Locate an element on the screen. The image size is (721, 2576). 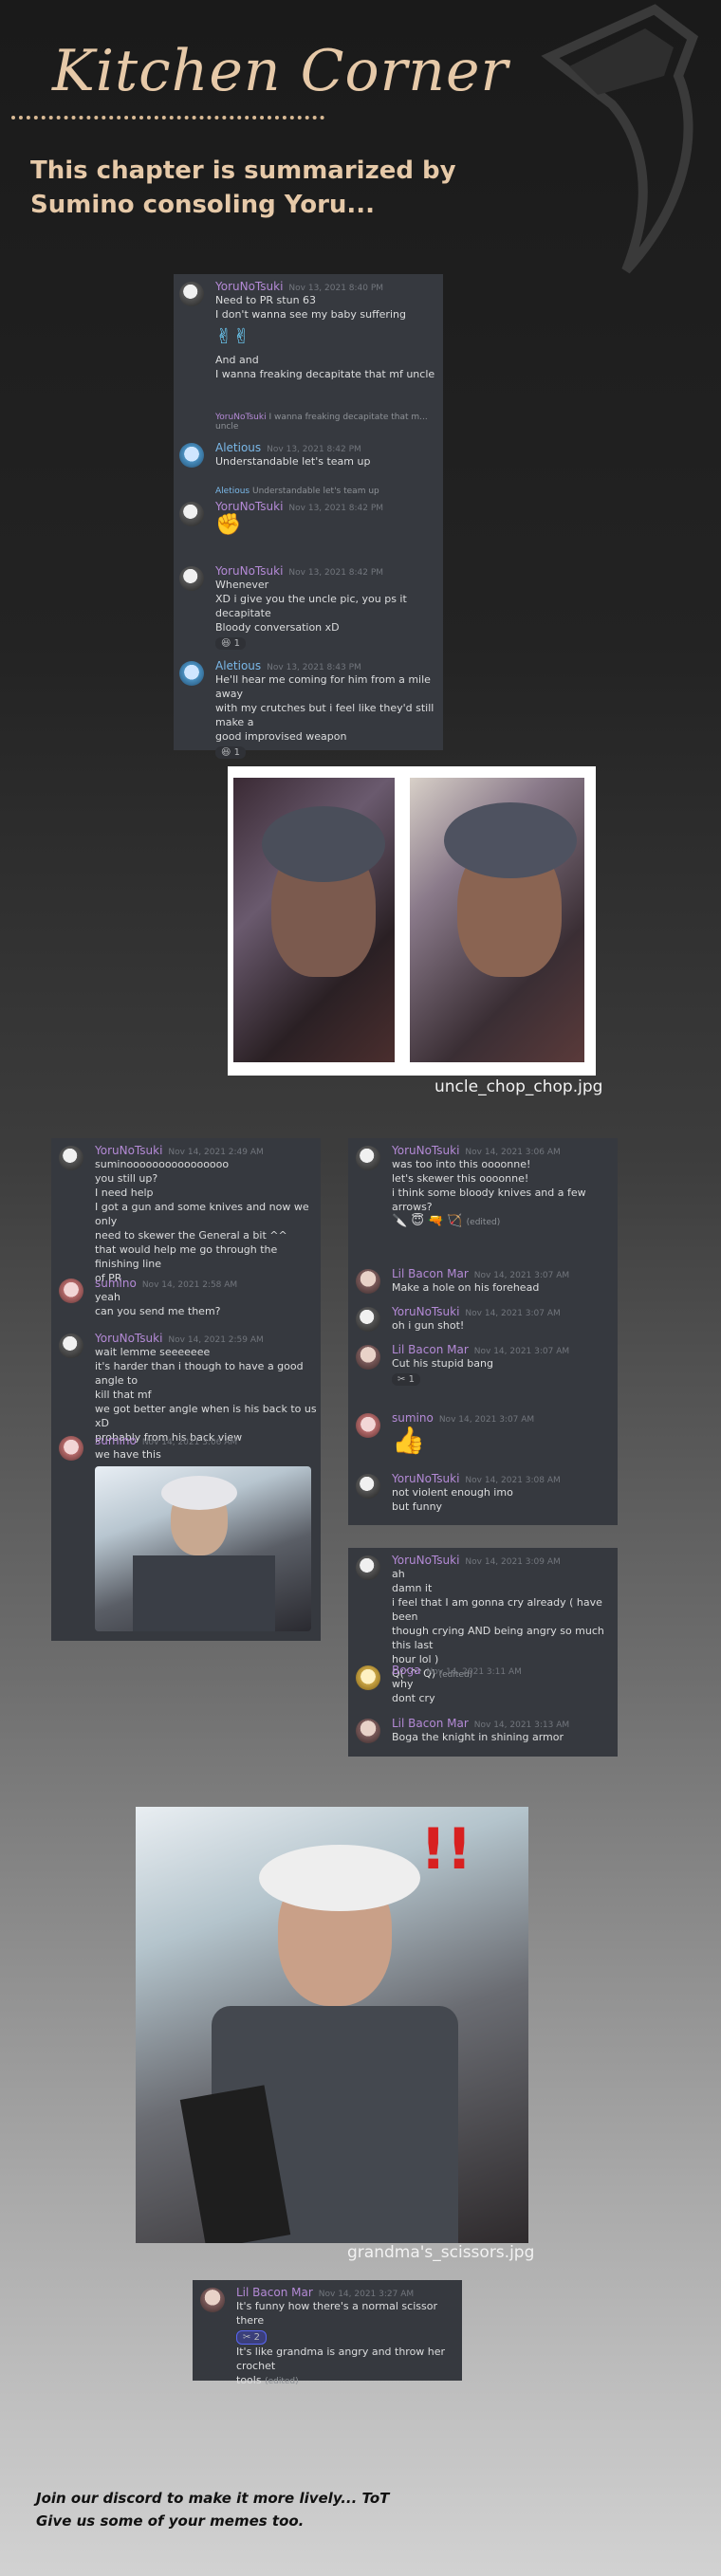
manga-panel-left is located at coordinates (314, 920).